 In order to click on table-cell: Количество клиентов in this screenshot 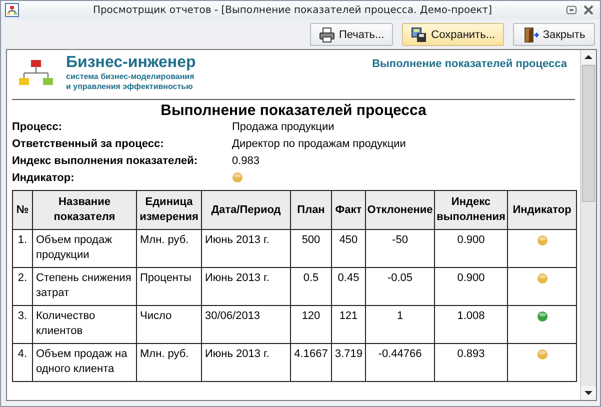, I will do `click(84, 325)`.